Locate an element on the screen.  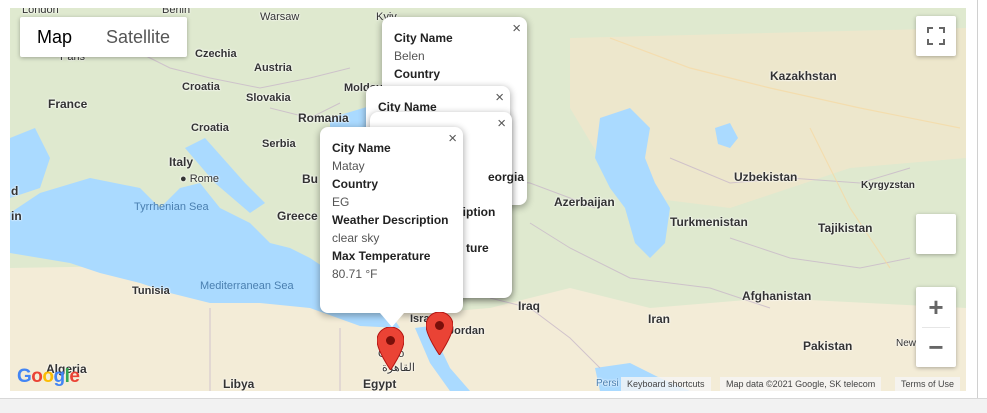
label-tajikistan: Tajikistan is located at coordinates (845, 228).